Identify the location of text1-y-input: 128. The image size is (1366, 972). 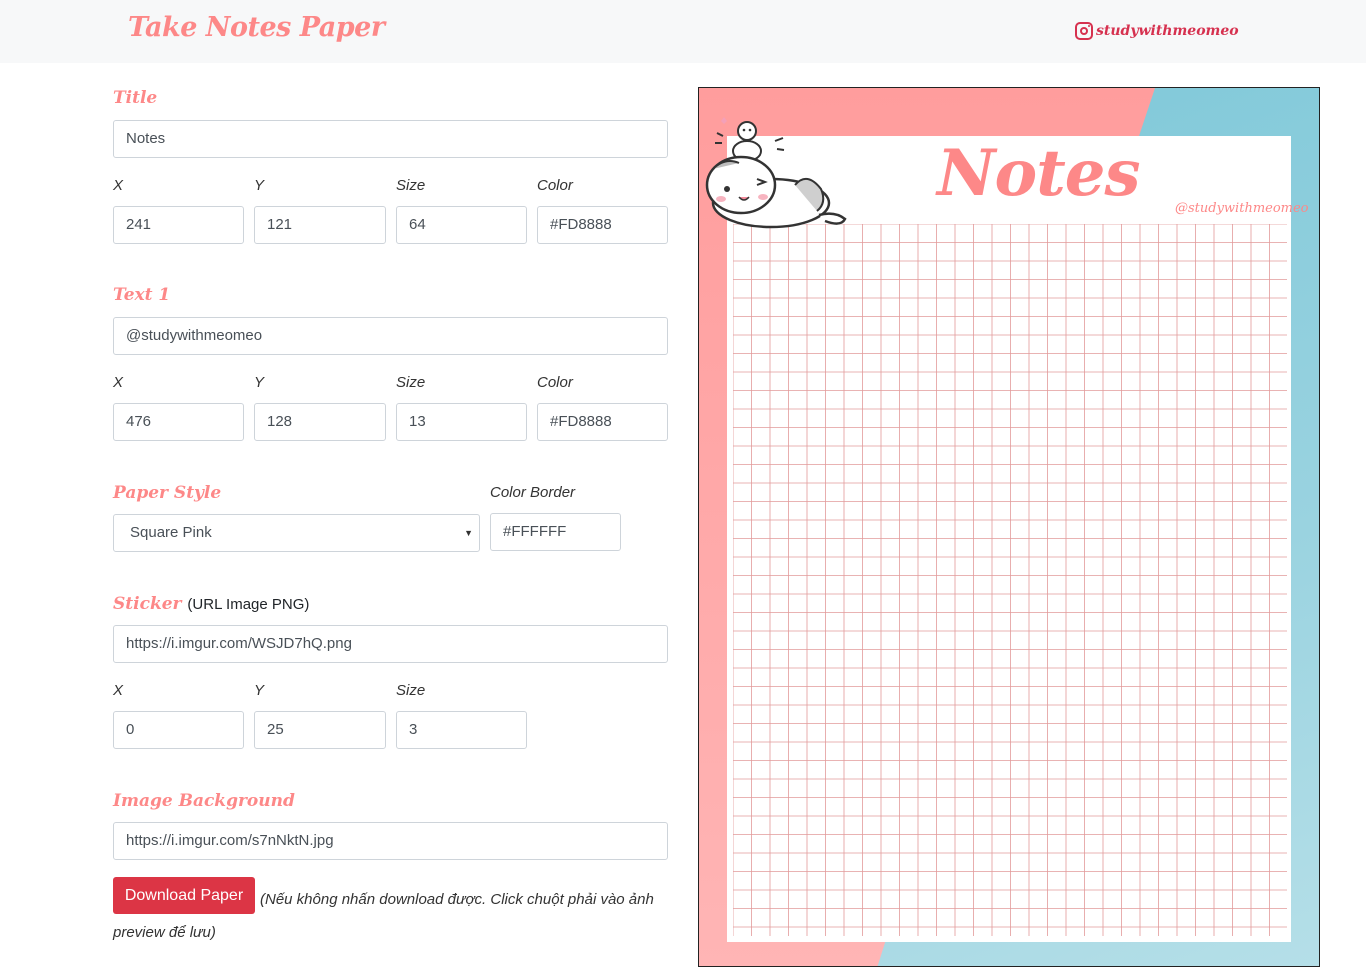
(320, 422).